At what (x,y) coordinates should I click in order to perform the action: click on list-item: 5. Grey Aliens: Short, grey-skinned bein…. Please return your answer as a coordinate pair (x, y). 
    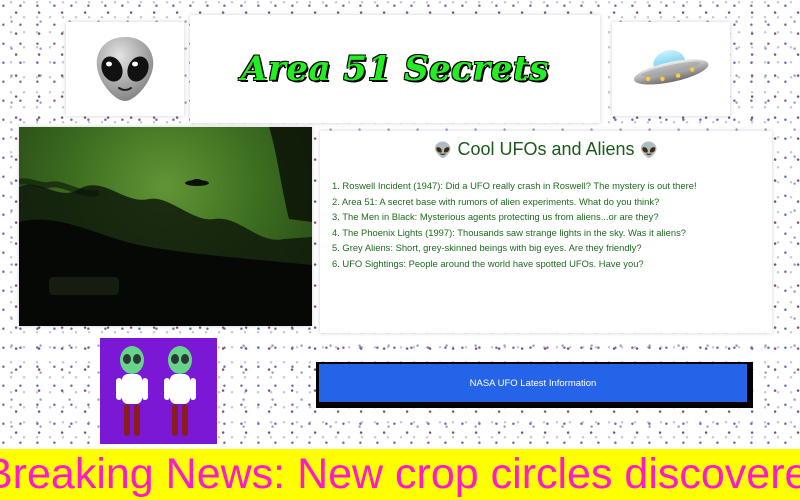
    Looking at the image, I should click on (487, 247).